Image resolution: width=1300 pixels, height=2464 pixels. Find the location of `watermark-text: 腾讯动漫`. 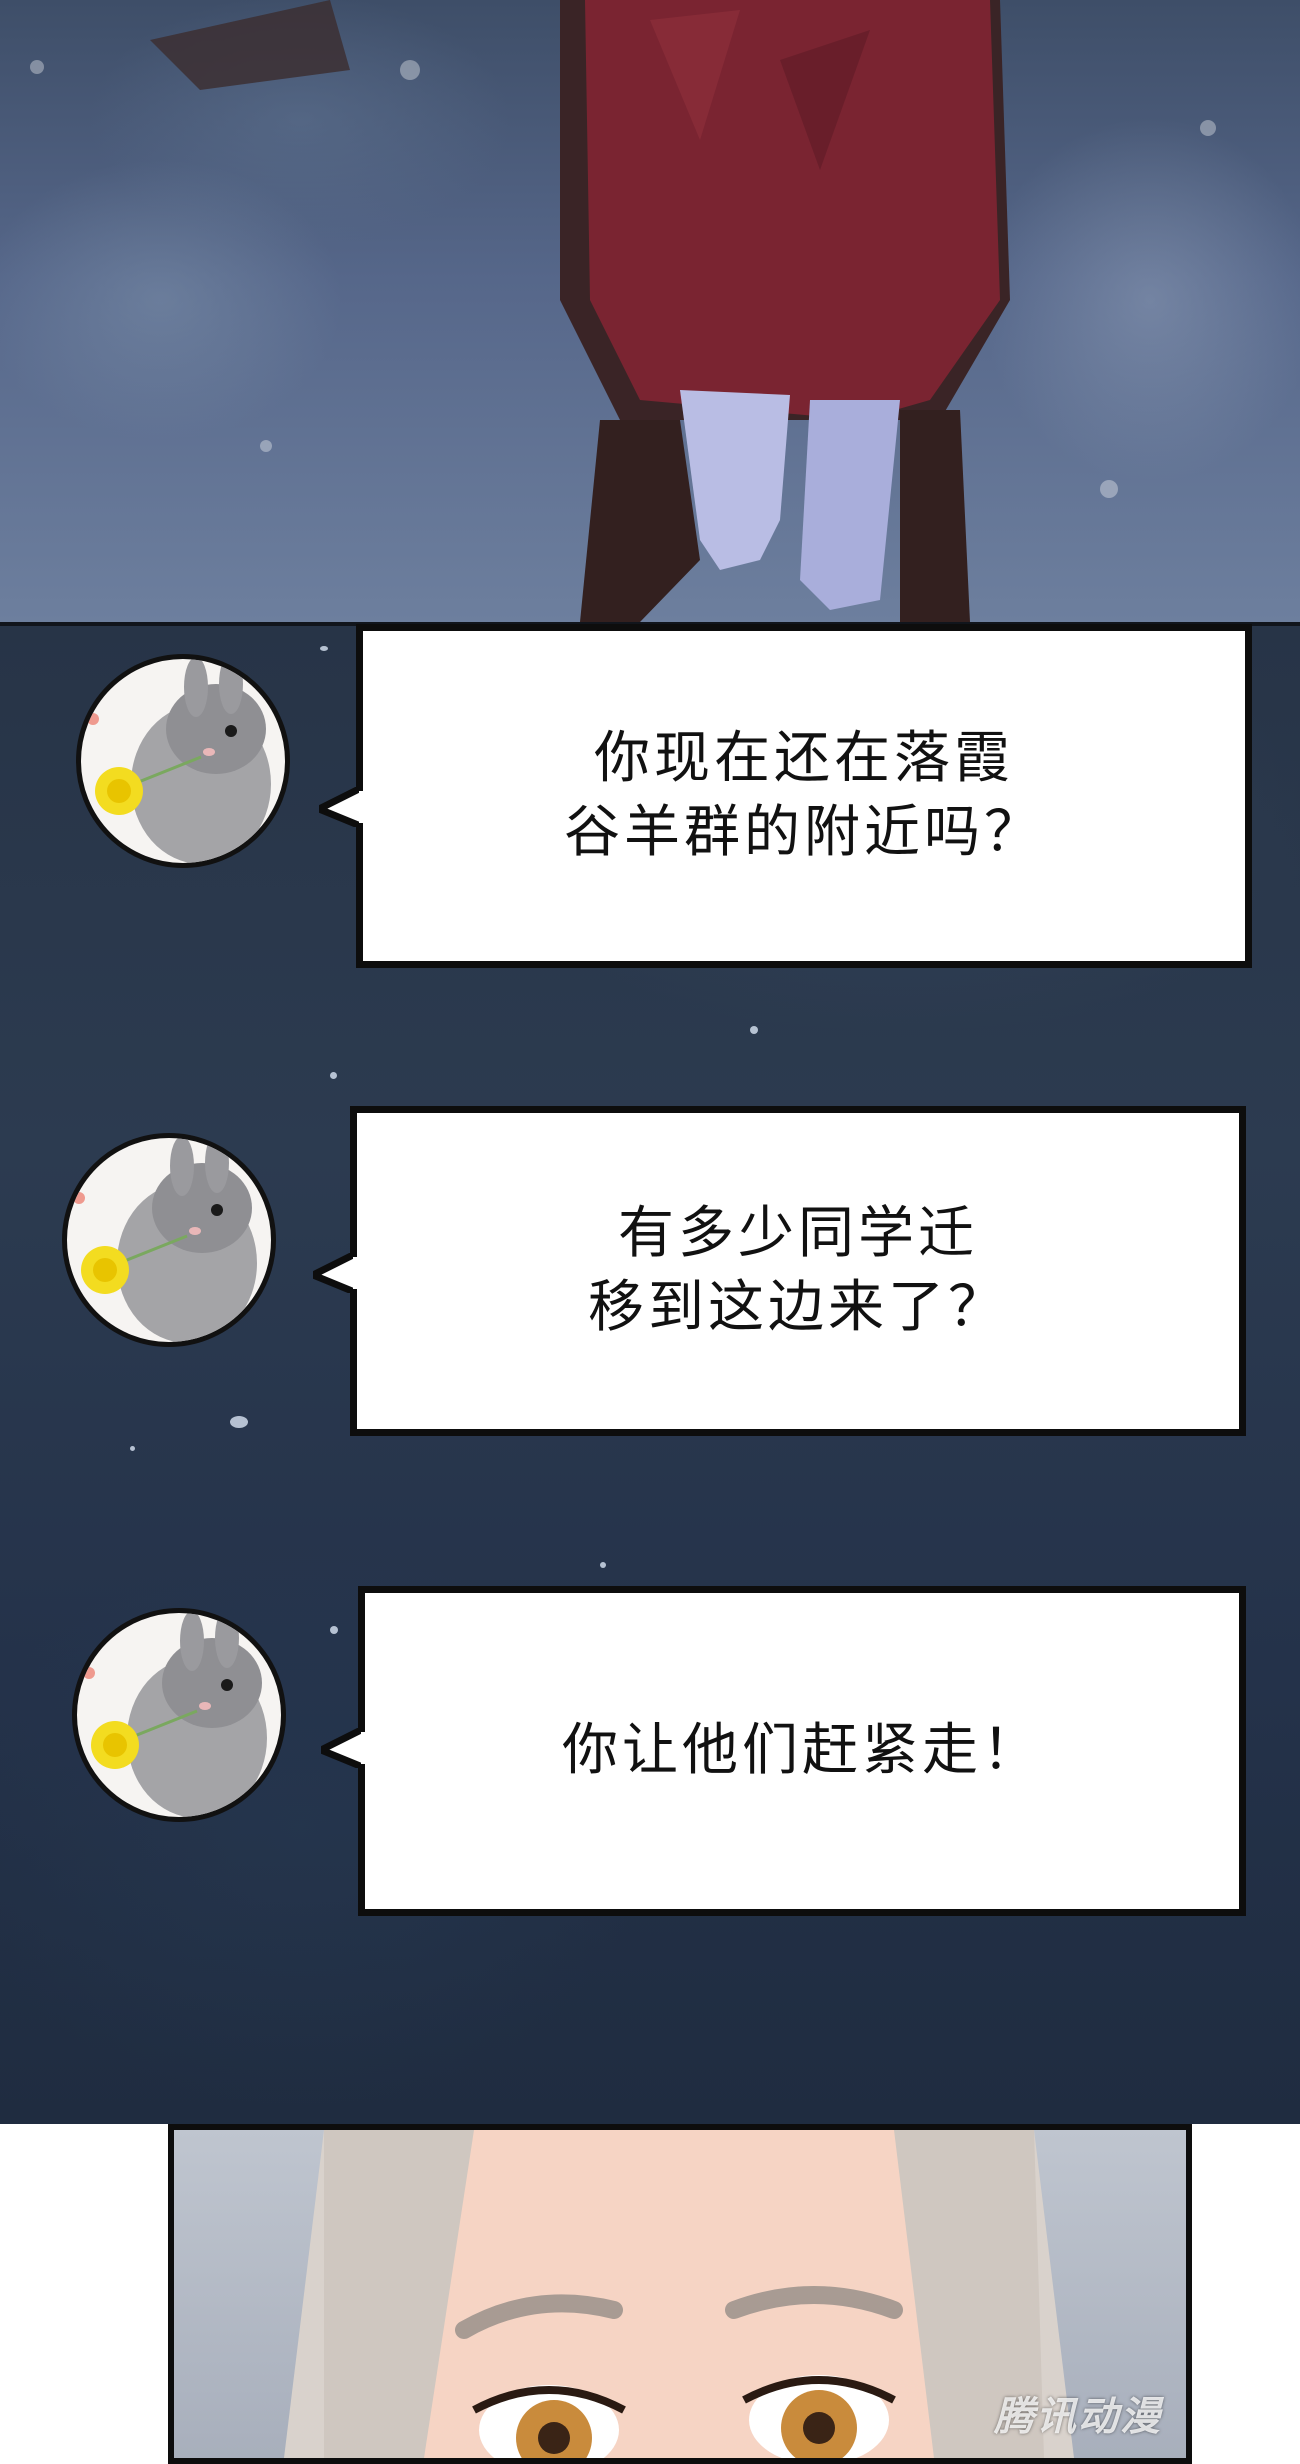

watermark-text: 腾讯动漫 is located at coordinates (1078, 2417).